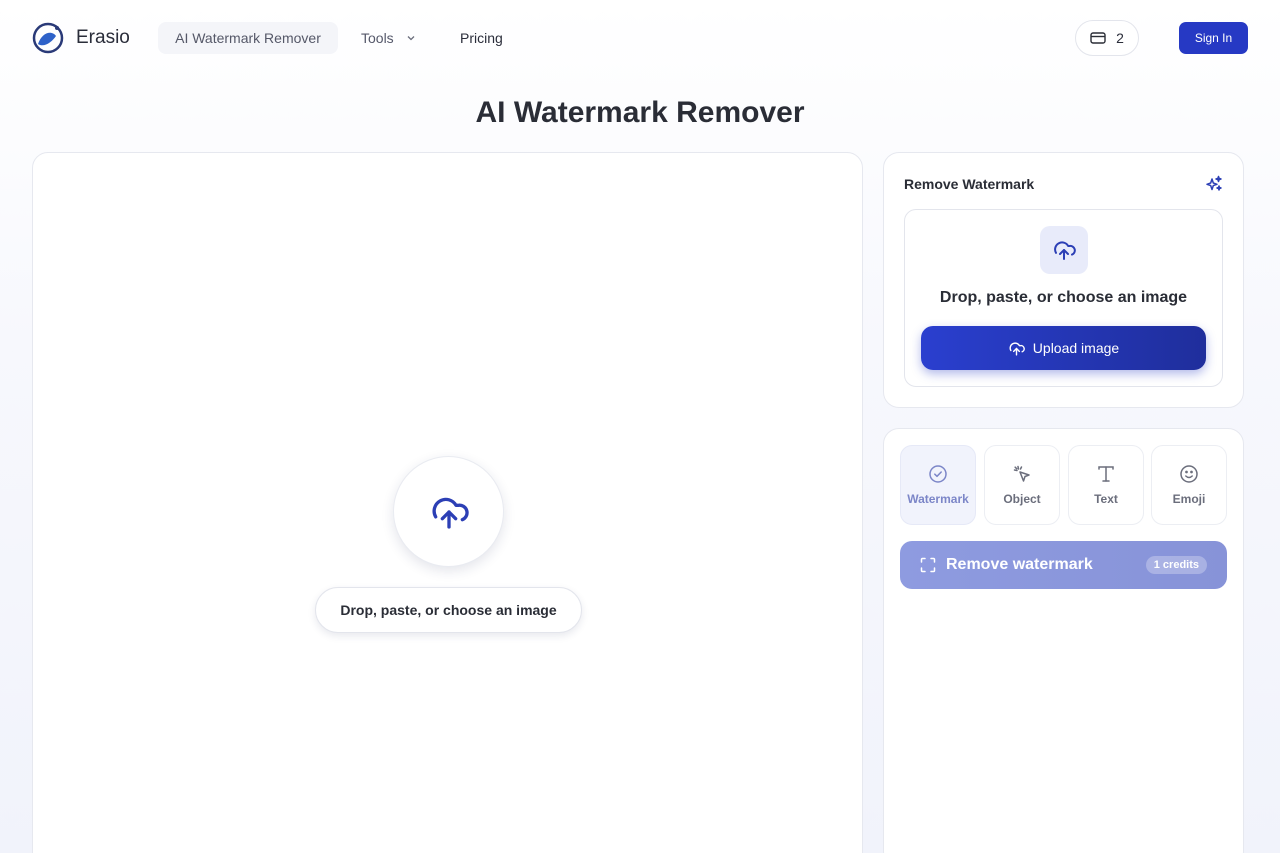  What do you see at coordinates (1022, 485) in the screenshot?
I see `tab-object: Object` at bounding box center [1022, 485].